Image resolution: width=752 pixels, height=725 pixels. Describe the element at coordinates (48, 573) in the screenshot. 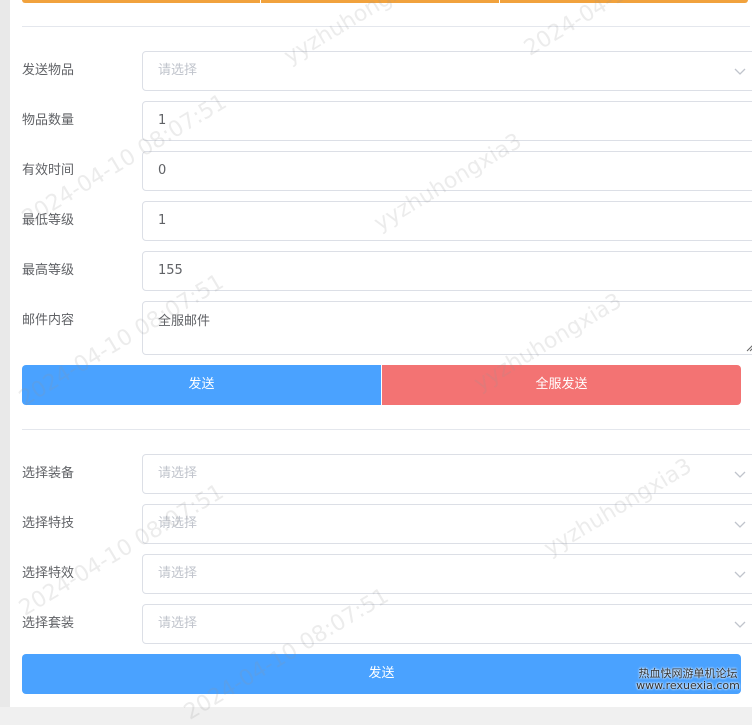

I see `effect-label: 选择特效` at that location.